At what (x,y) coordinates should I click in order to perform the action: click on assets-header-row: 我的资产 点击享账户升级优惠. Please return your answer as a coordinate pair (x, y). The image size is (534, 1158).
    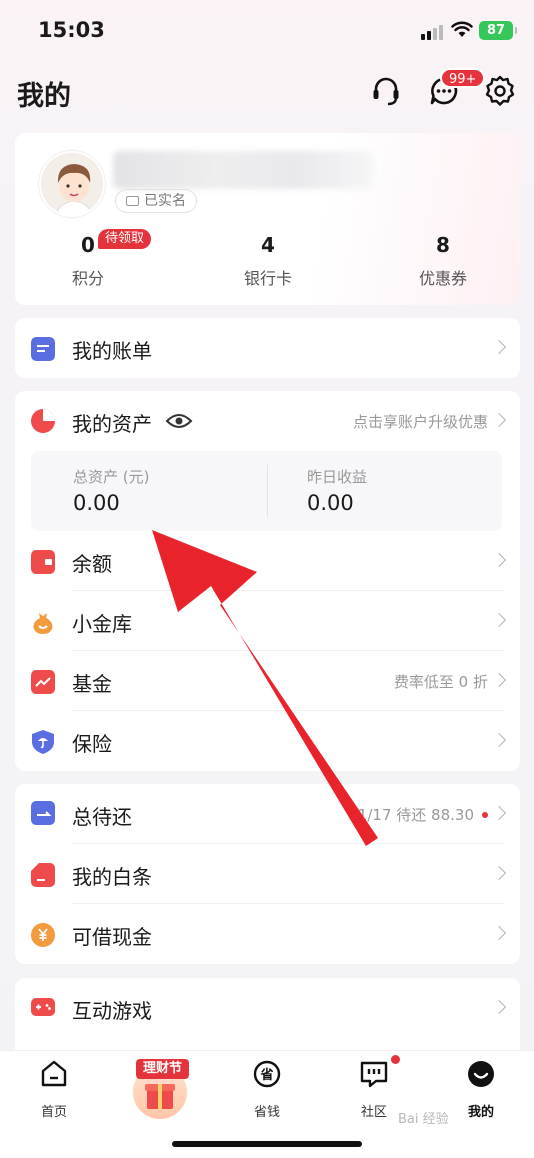
    Looking at the image, I should click on (267, 421).